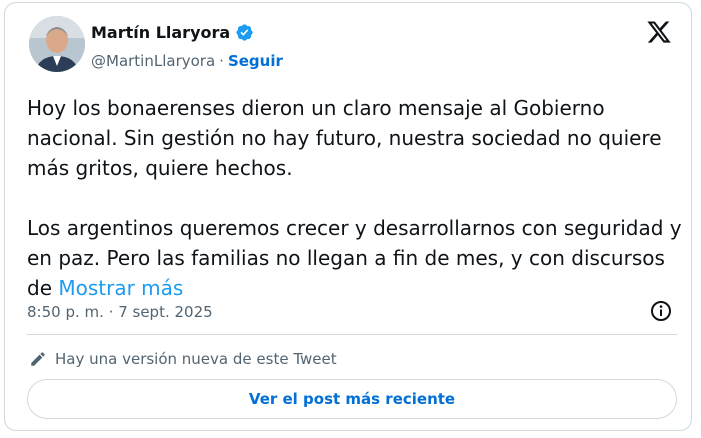  What do you see at coordinates (255, 61) in the screenshot?
I see `follow-button: Seguir` at bounding box center [255, 61].